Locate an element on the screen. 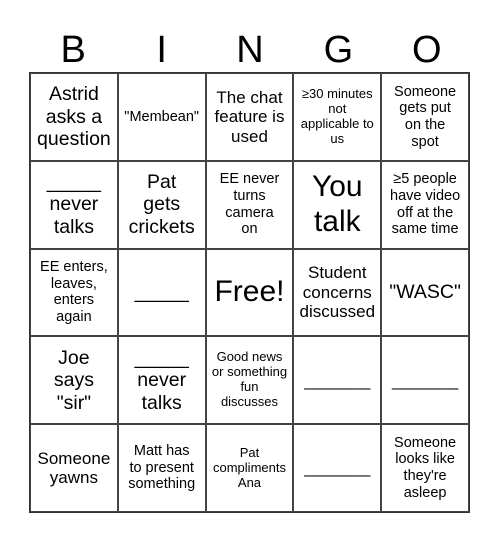 The height and width of the screenshot is (544, 500). bingo-cell: EE enters, leaves, enters again is located at coordinates (74, 292).